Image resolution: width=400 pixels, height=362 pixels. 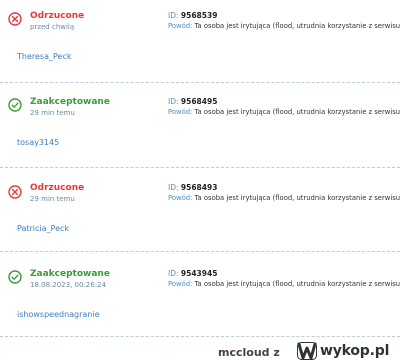 I want to click on id-value: 9568539, so click(x=199, y=15).